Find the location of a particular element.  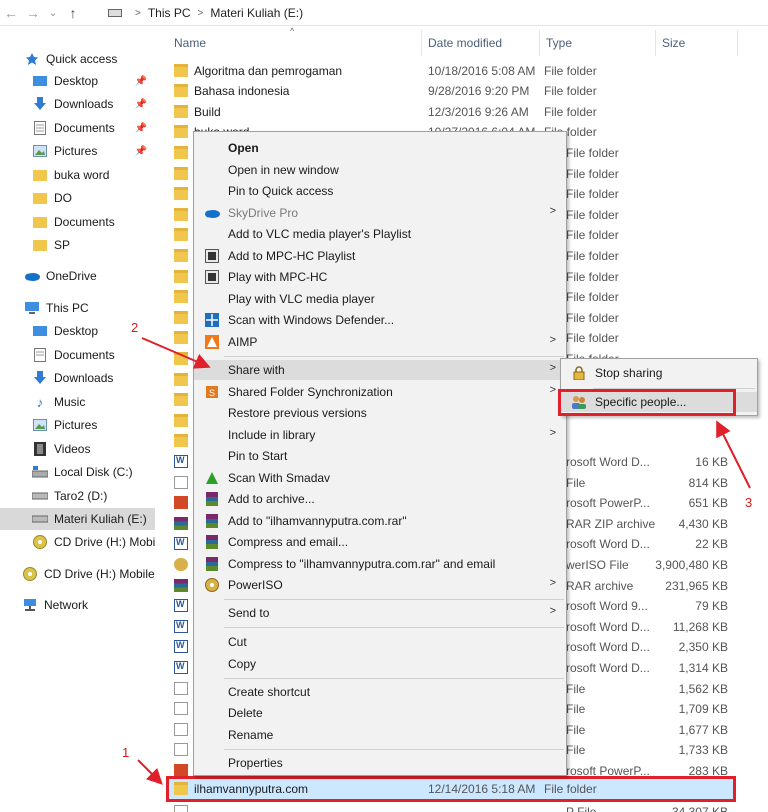

menu-item-create-shortcut: Create shortcut is located at coordinates (380, 692).